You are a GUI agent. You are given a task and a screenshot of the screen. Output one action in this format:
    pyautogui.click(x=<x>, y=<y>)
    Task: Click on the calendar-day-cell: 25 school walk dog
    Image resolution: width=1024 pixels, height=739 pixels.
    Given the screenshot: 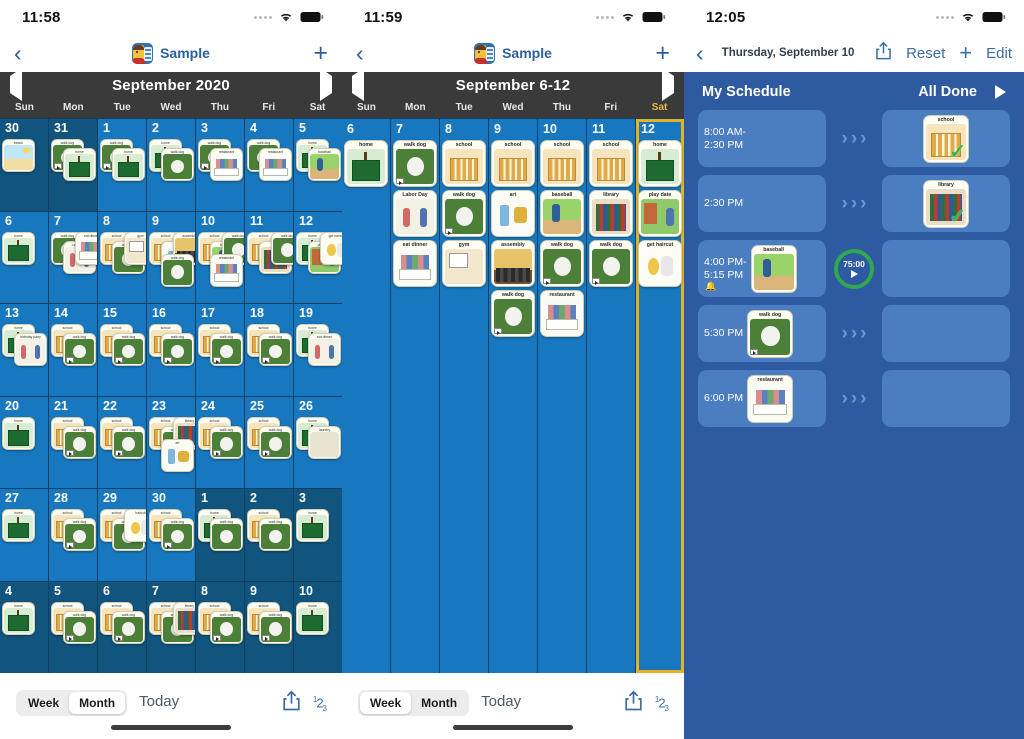 What is the action you would take?
    pyautogui.click(x=269, y=442)
    